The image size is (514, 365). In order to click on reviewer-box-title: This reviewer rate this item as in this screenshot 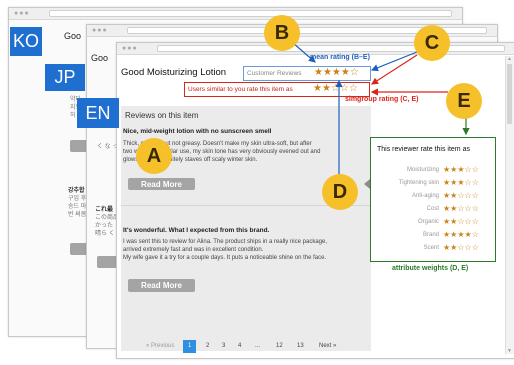, I will do `click(423, 149)`.